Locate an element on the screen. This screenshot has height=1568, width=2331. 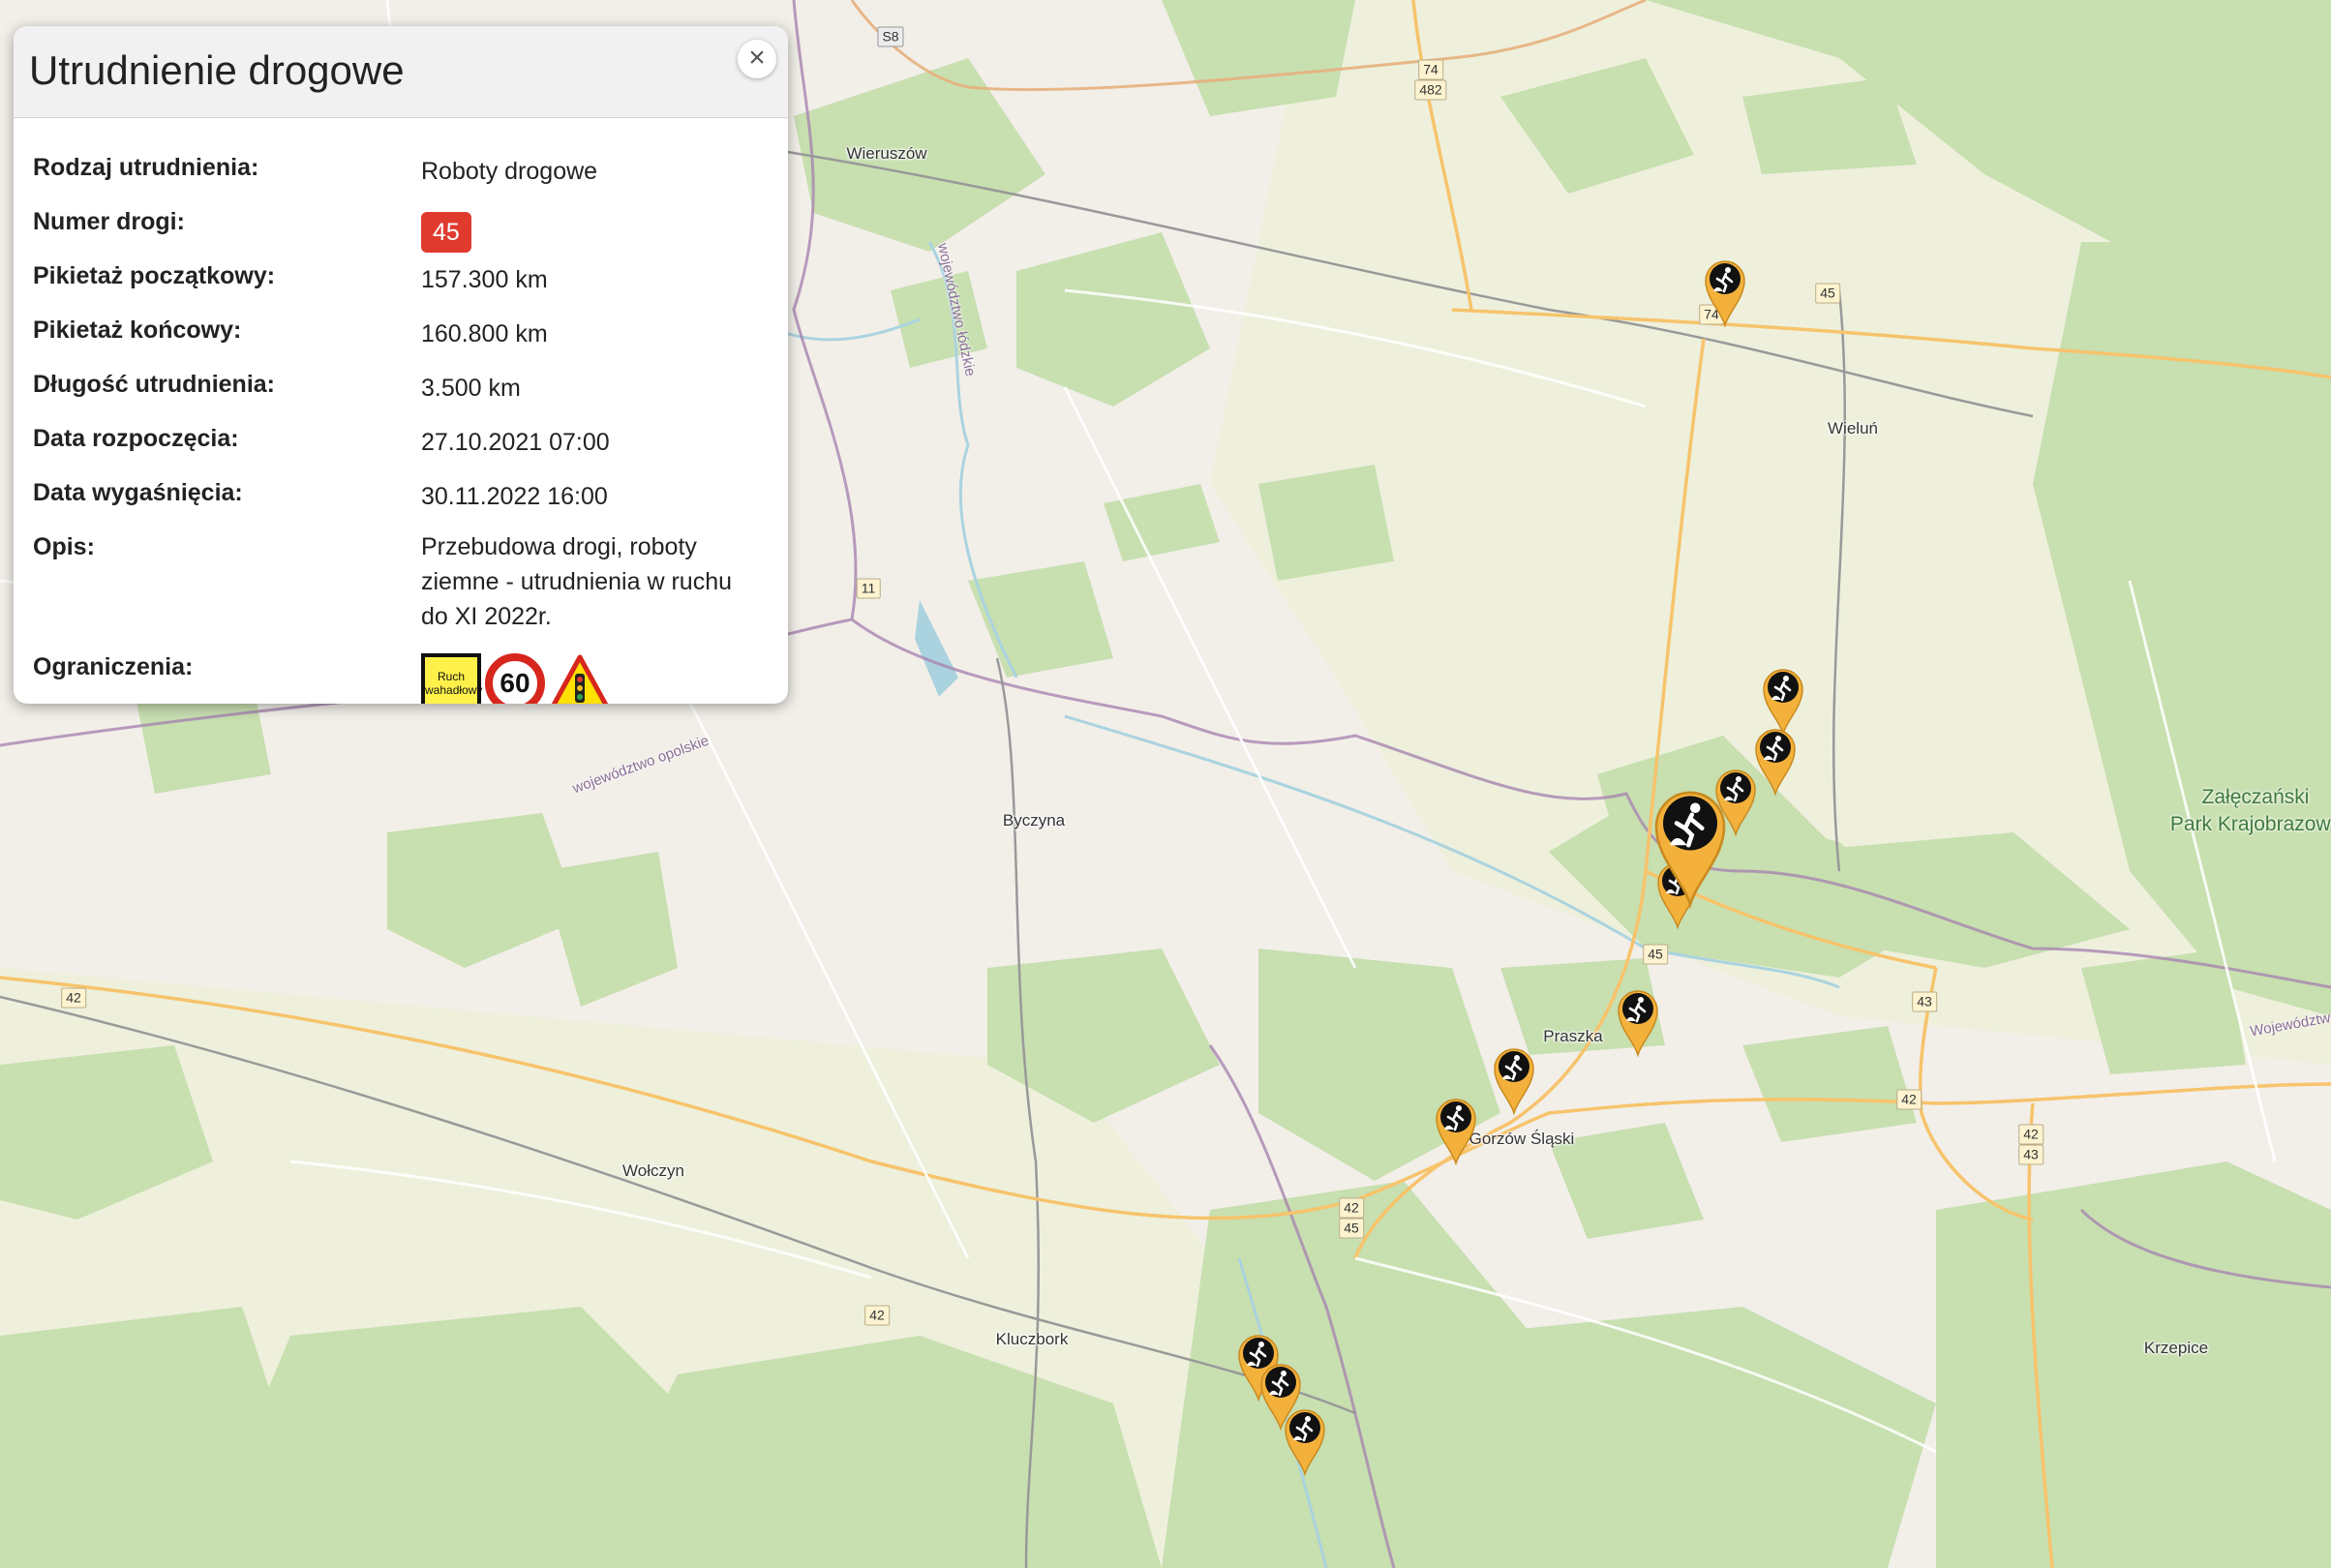
detail-label: Opis: is located at coordinates (64, 546).